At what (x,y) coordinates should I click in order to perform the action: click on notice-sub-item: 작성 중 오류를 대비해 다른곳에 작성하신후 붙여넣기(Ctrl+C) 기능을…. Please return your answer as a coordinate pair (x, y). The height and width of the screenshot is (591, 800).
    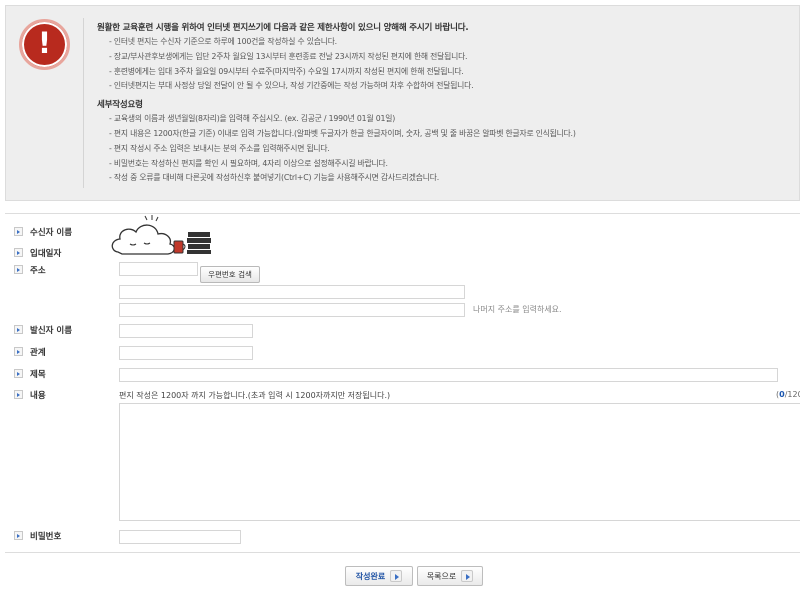
    Looking at the image, I should click on (453, 178).